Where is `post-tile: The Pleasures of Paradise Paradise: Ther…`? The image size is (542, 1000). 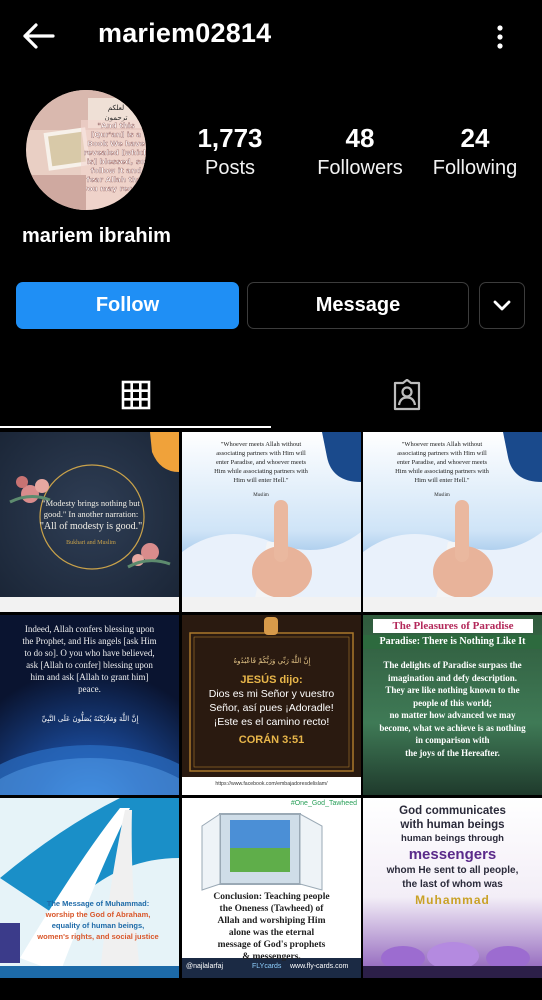 post-tile: The Pleasures of Paradise Paradise: Ther… is located at coordinates (452, 705).